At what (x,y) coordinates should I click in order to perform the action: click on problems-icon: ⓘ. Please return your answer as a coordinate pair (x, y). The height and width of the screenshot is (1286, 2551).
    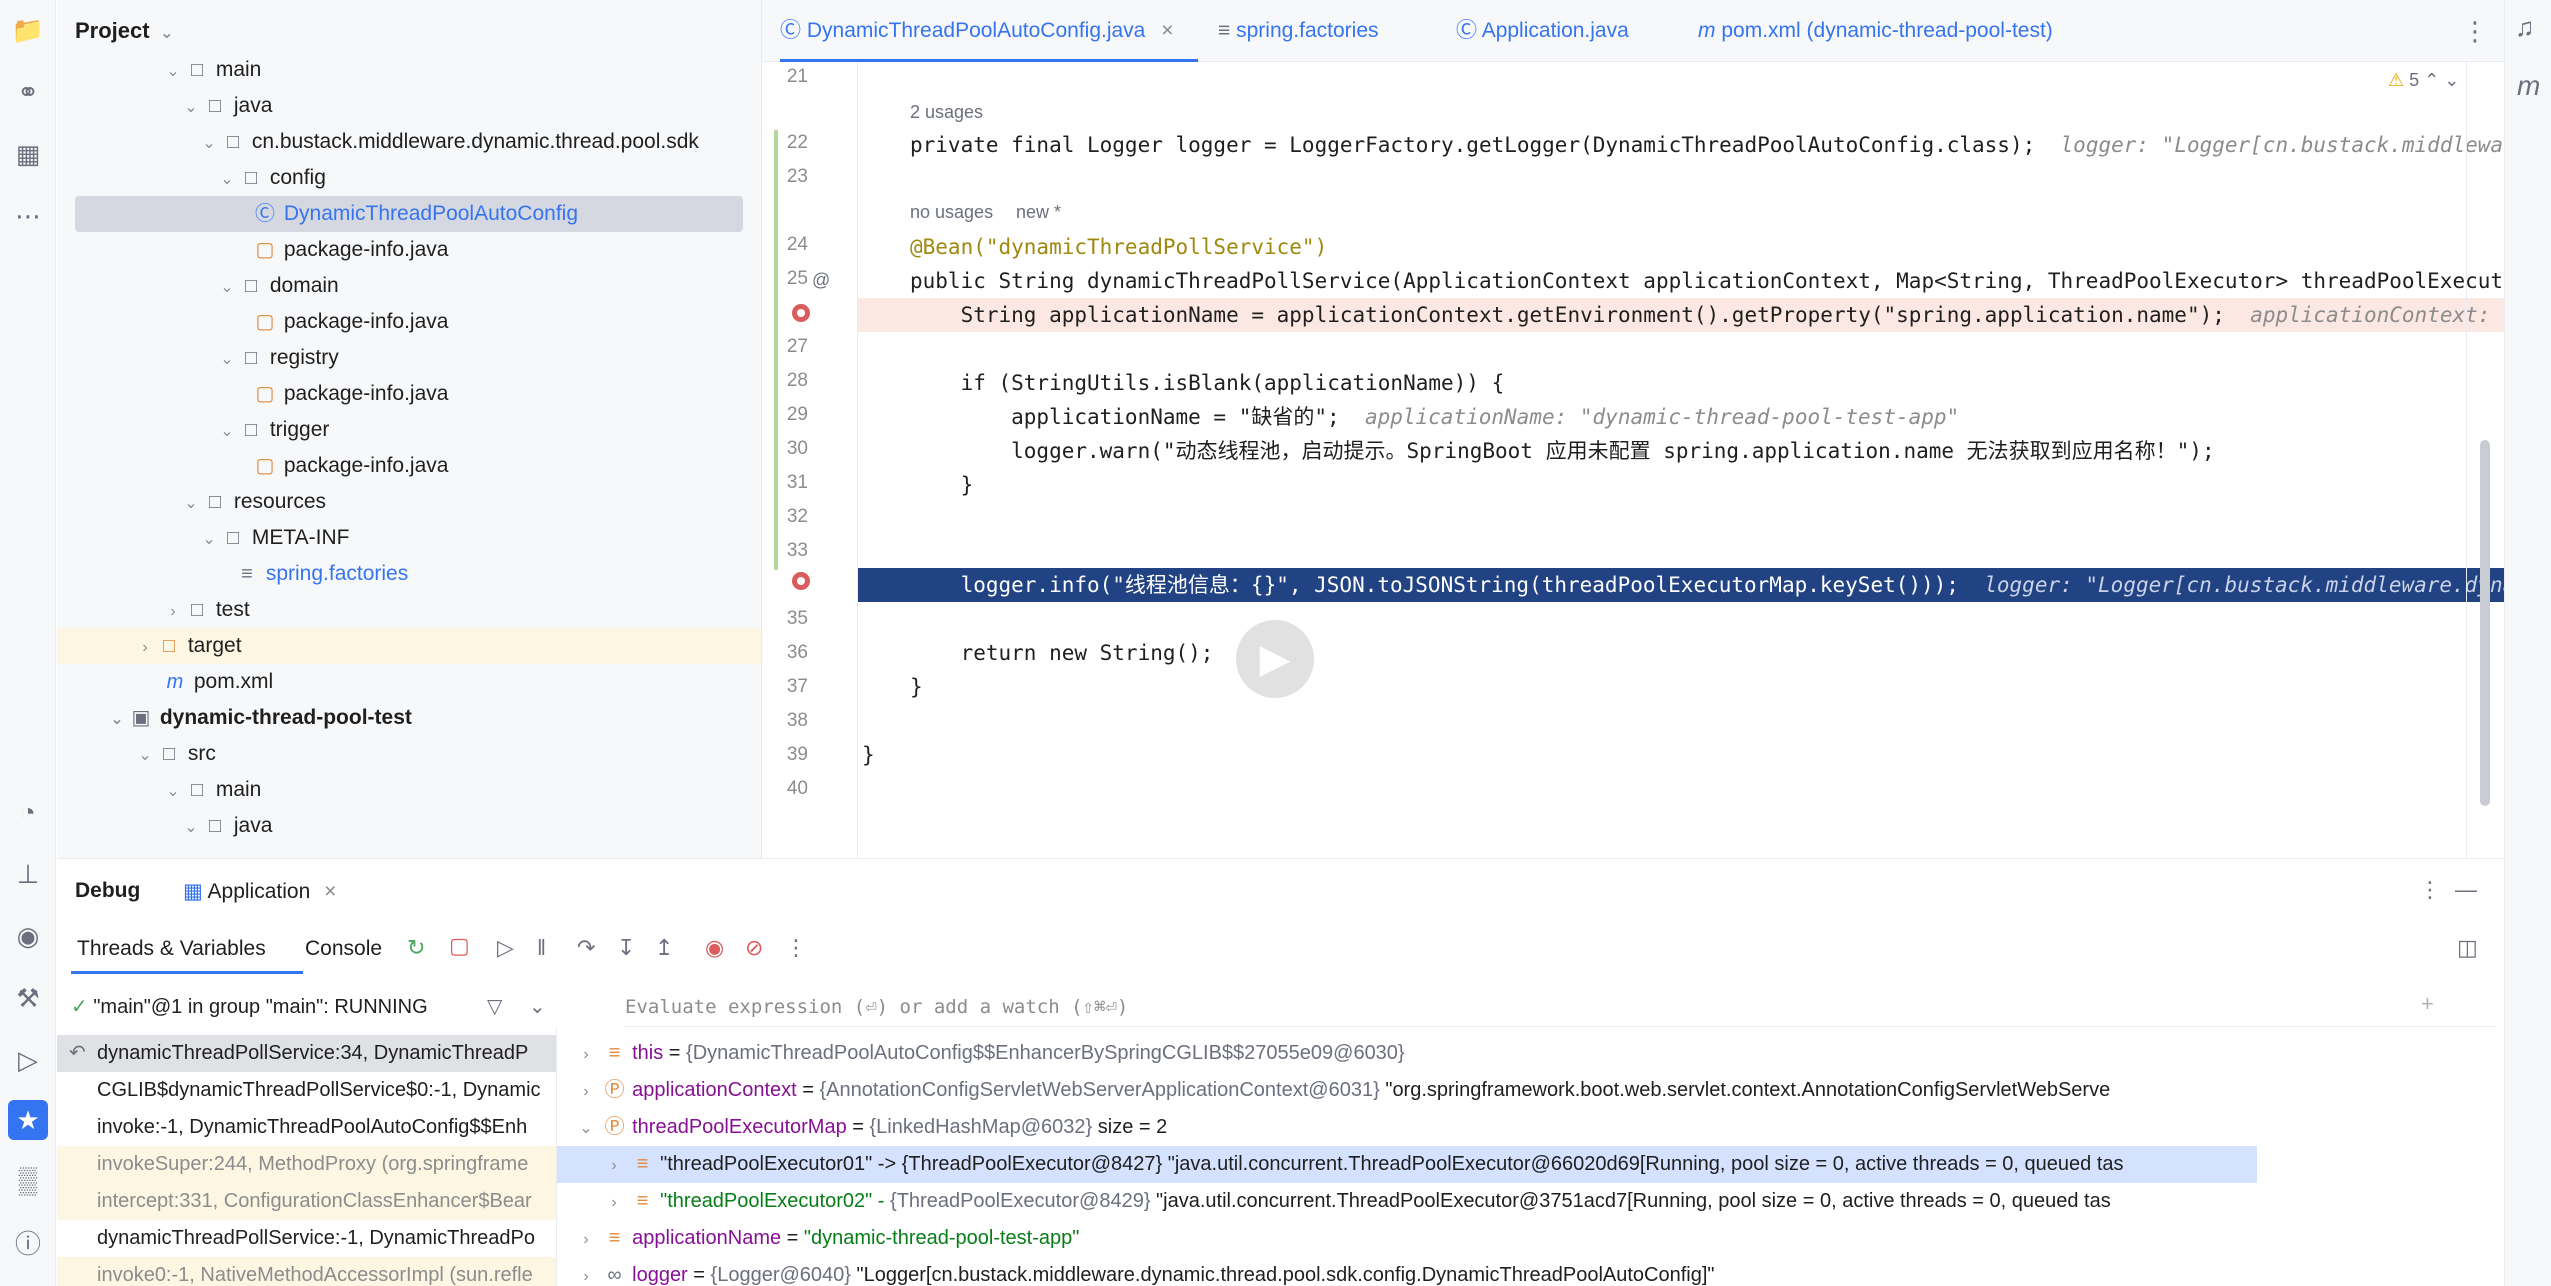
    Looking at the image, I should click on (28, 1242).